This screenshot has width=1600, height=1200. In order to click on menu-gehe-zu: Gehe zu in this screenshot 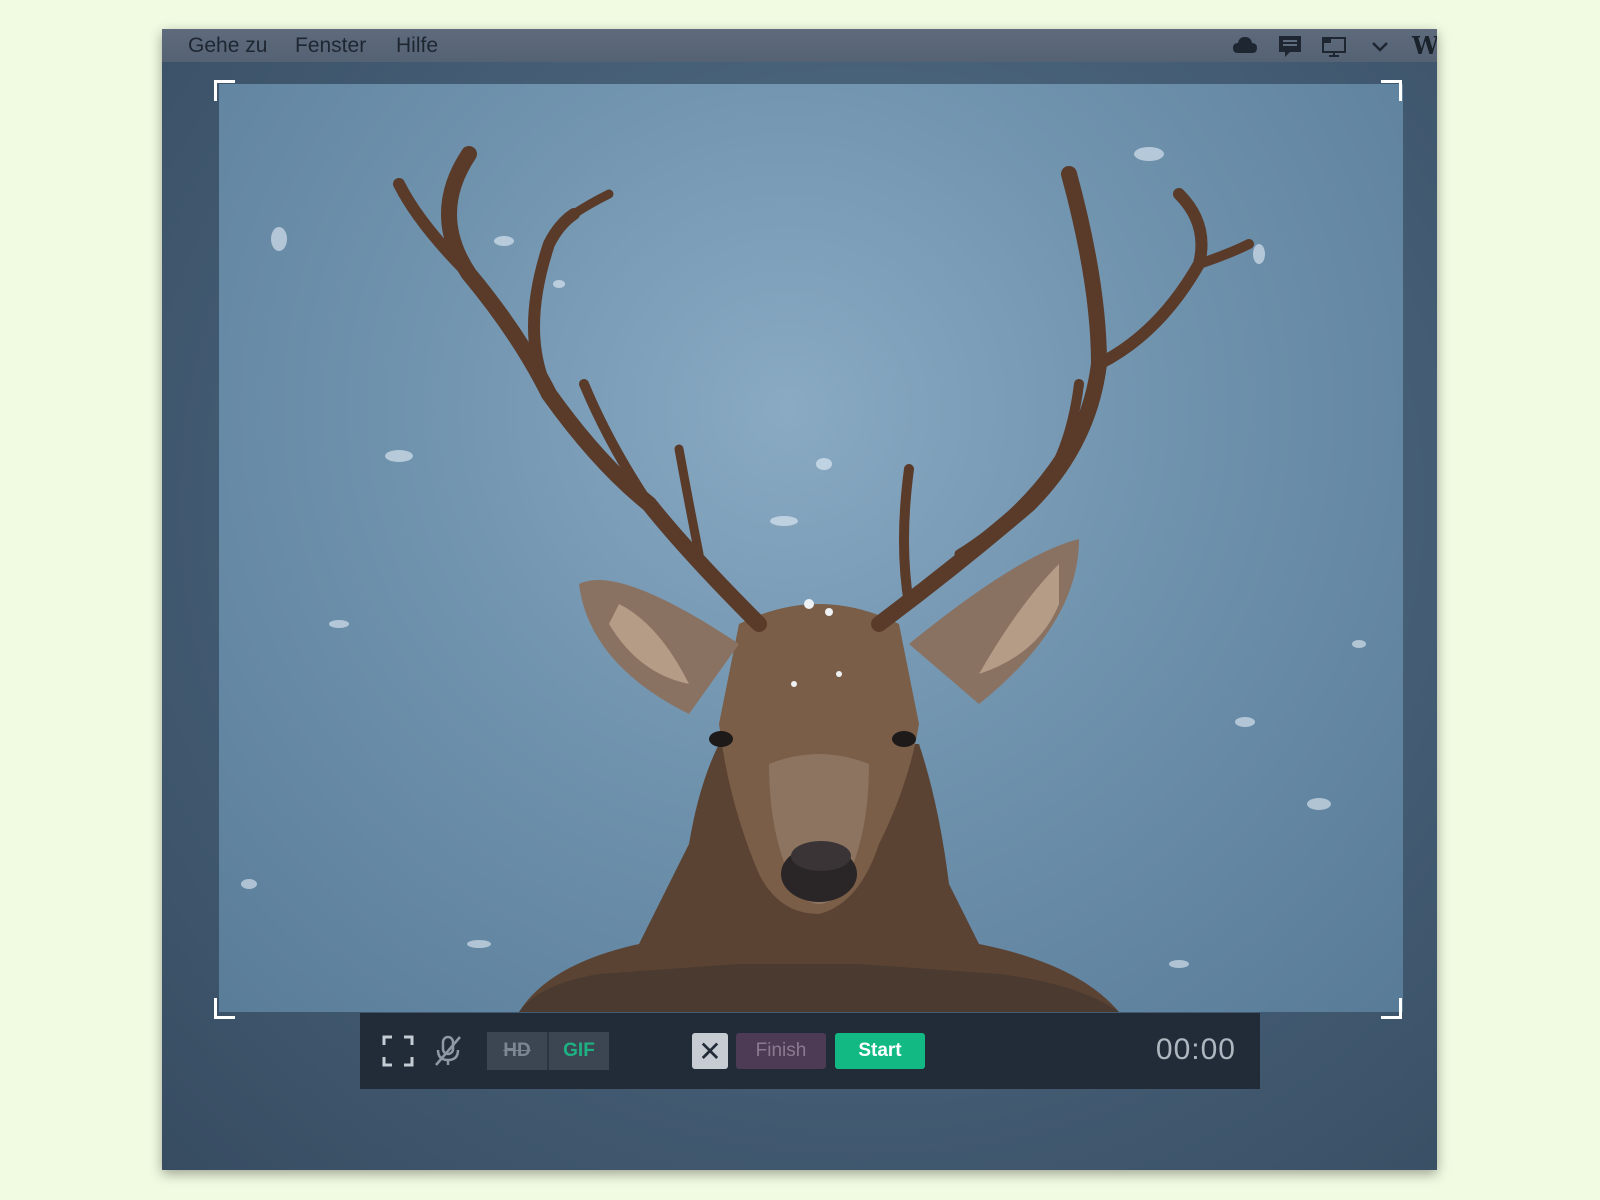, I will do `click(227, 46)`.